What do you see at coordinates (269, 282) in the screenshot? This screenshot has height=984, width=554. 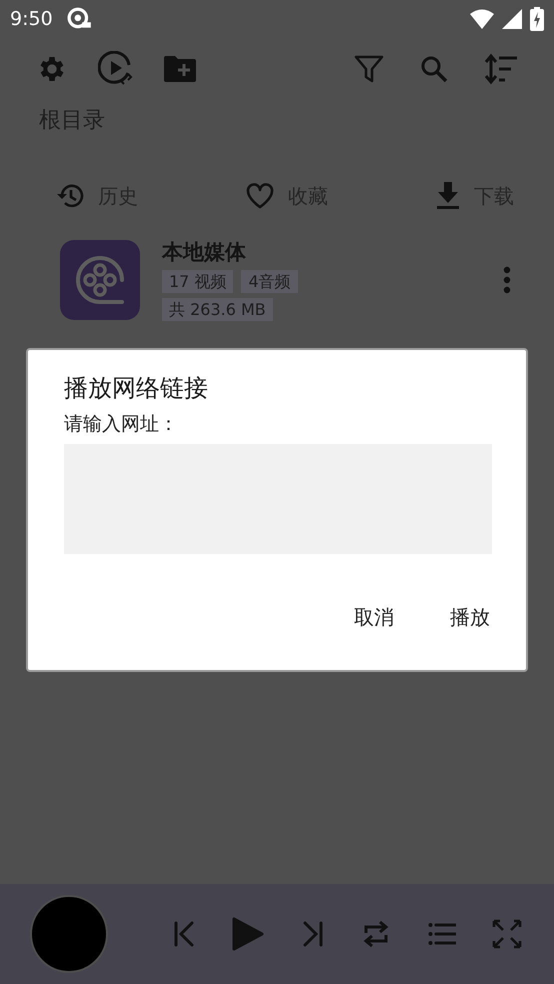 I see `media-tag: 4音频` at bounding box center [269, 282].